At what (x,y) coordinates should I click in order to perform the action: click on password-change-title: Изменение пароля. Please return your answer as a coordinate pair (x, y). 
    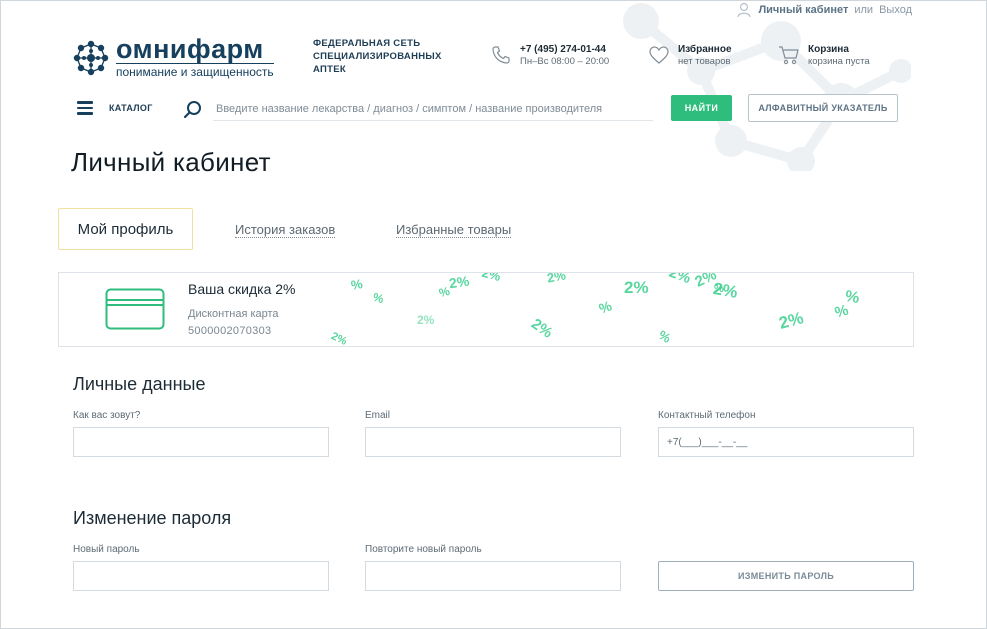
    Looking at the image, I should click on (152, 518).